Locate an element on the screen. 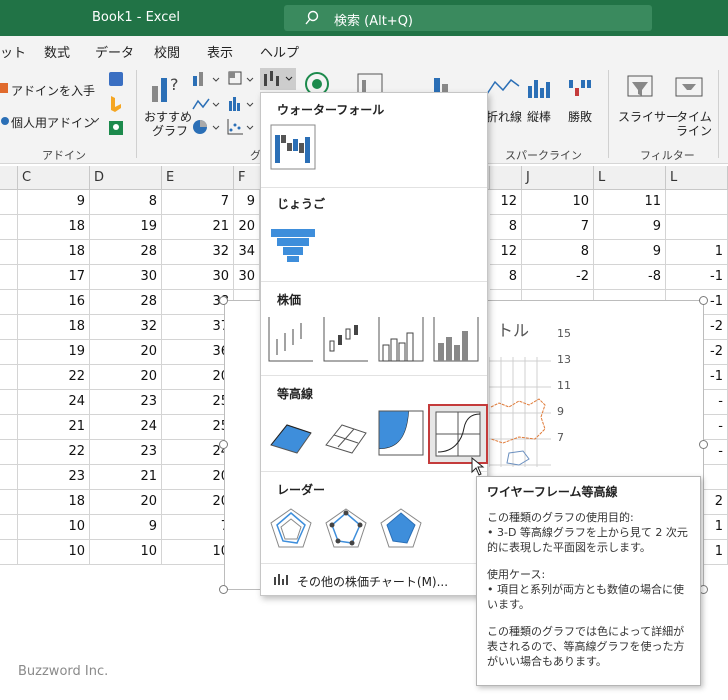  column-header-c: C is located at coordinates (54, 178).